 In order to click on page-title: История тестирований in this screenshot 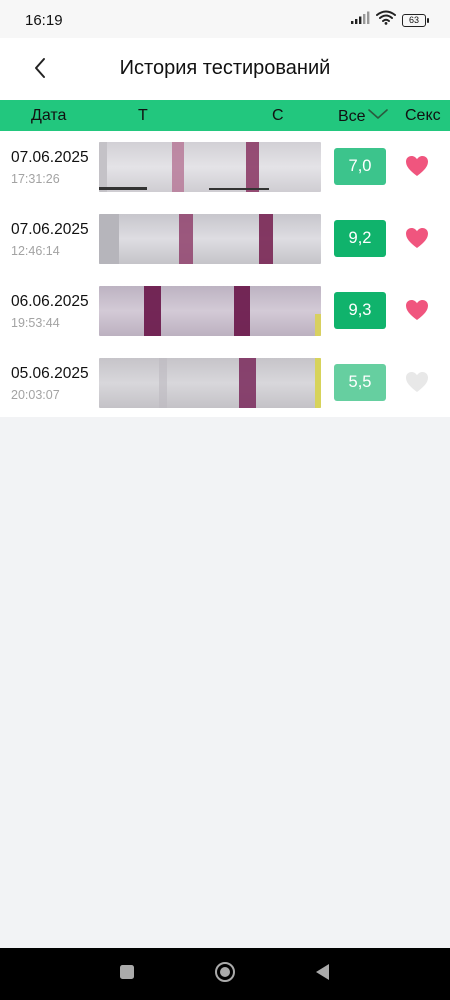, I will do `click(225, 68)`.